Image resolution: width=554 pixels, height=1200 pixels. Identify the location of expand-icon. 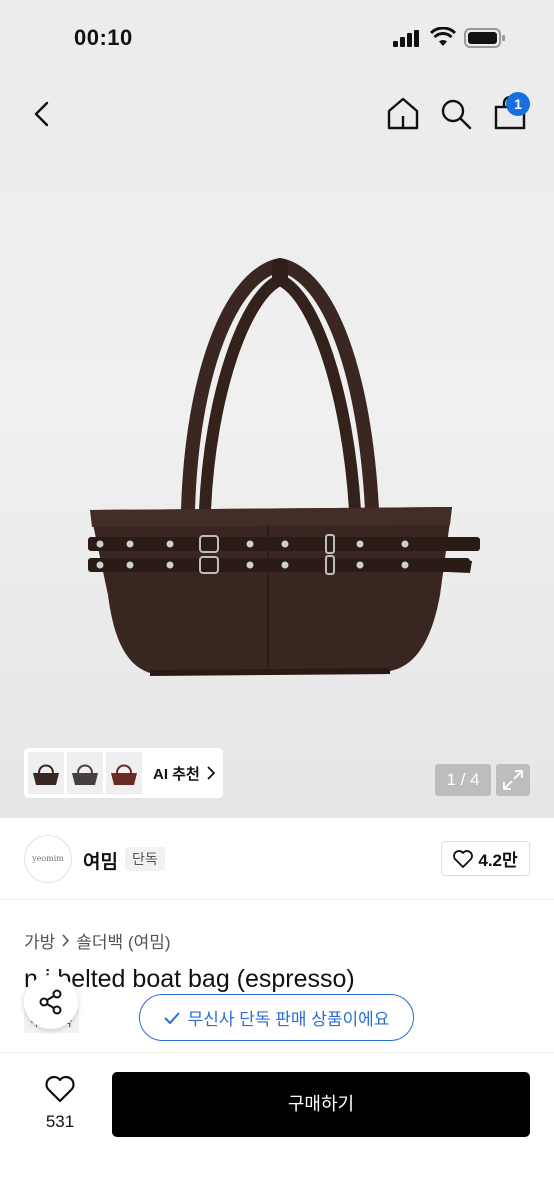
(513, 780).